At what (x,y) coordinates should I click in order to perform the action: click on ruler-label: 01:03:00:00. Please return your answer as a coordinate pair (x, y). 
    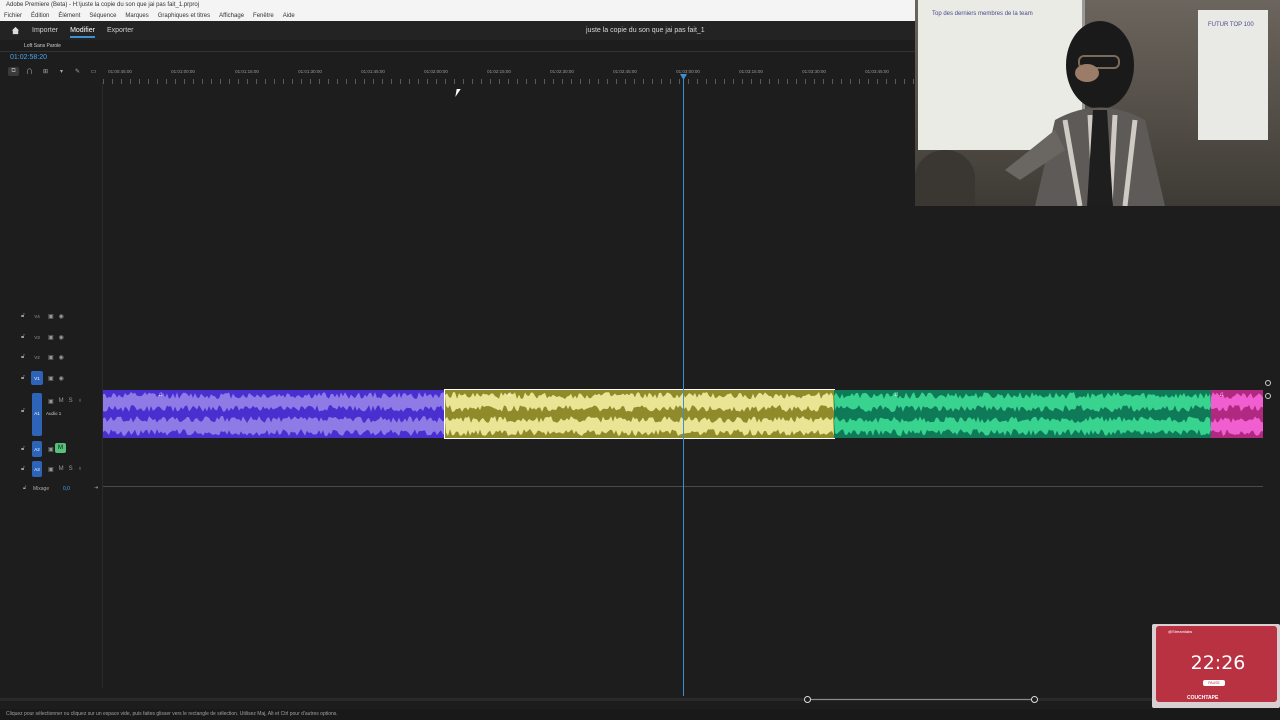
    Looking at the image, I should click on (688, 71).